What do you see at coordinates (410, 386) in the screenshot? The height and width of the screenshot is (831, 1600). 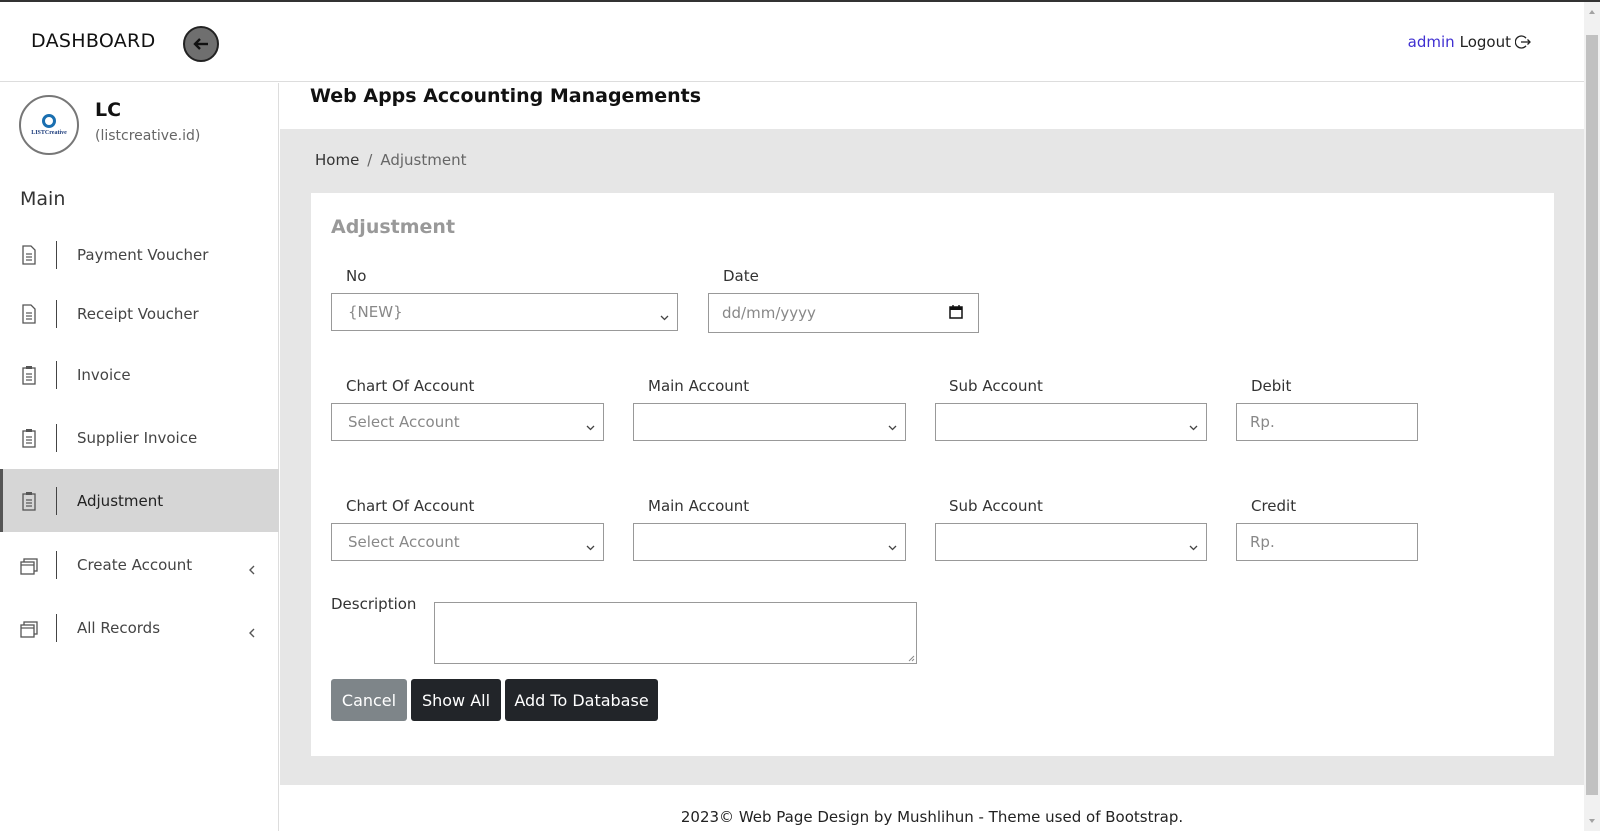 I see `debit-coa-label: Chart Of Account` at bounding box center [410, 386].